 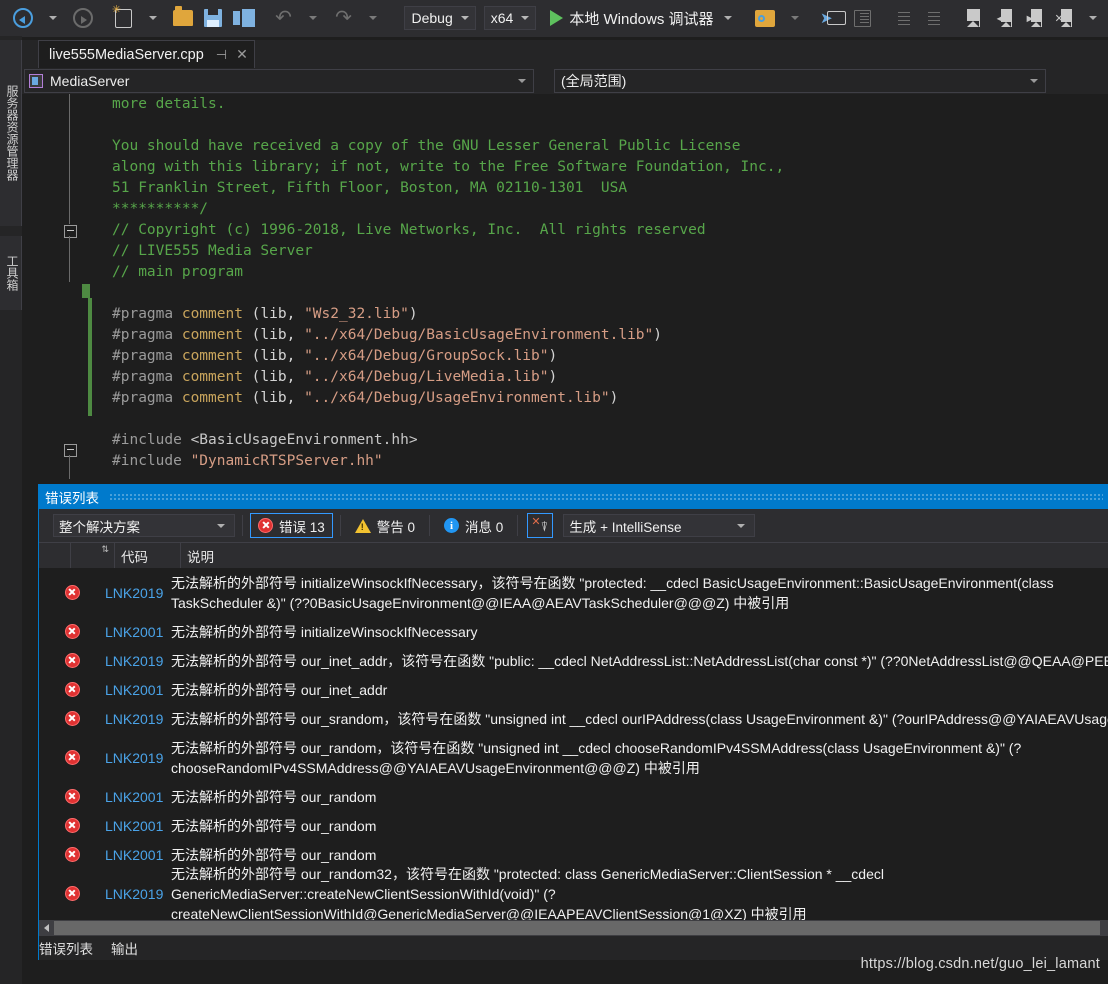 What do you see at coordinates (600, 314) in the screenshot?
I see `code-line: #pragma comment (lib, "Ws2_32.lib")` at bounding box center [600, 314].